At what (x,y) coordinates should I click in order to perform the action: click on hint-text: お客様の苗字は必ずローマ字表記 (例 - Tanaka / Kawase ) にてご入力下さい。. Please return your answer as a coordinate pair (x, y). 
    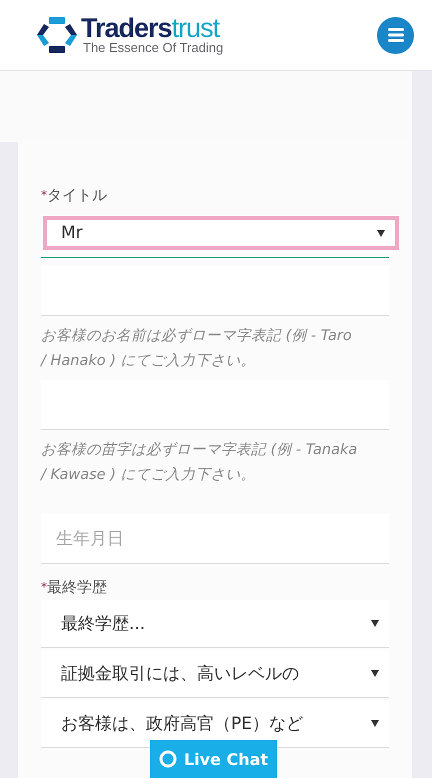
    Looking at the image, I should click on (199, 462).